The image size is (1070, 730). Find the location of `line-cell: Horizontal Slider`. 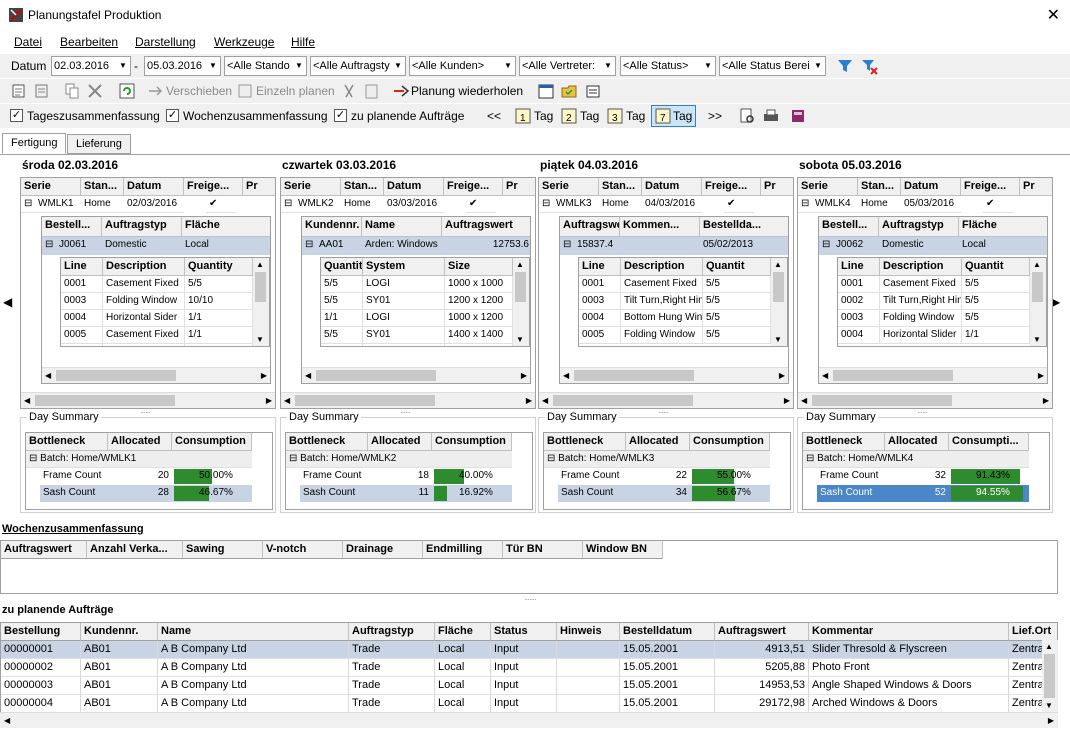

line-cell: Horizontal Slider is located at coordinates (144, 345).